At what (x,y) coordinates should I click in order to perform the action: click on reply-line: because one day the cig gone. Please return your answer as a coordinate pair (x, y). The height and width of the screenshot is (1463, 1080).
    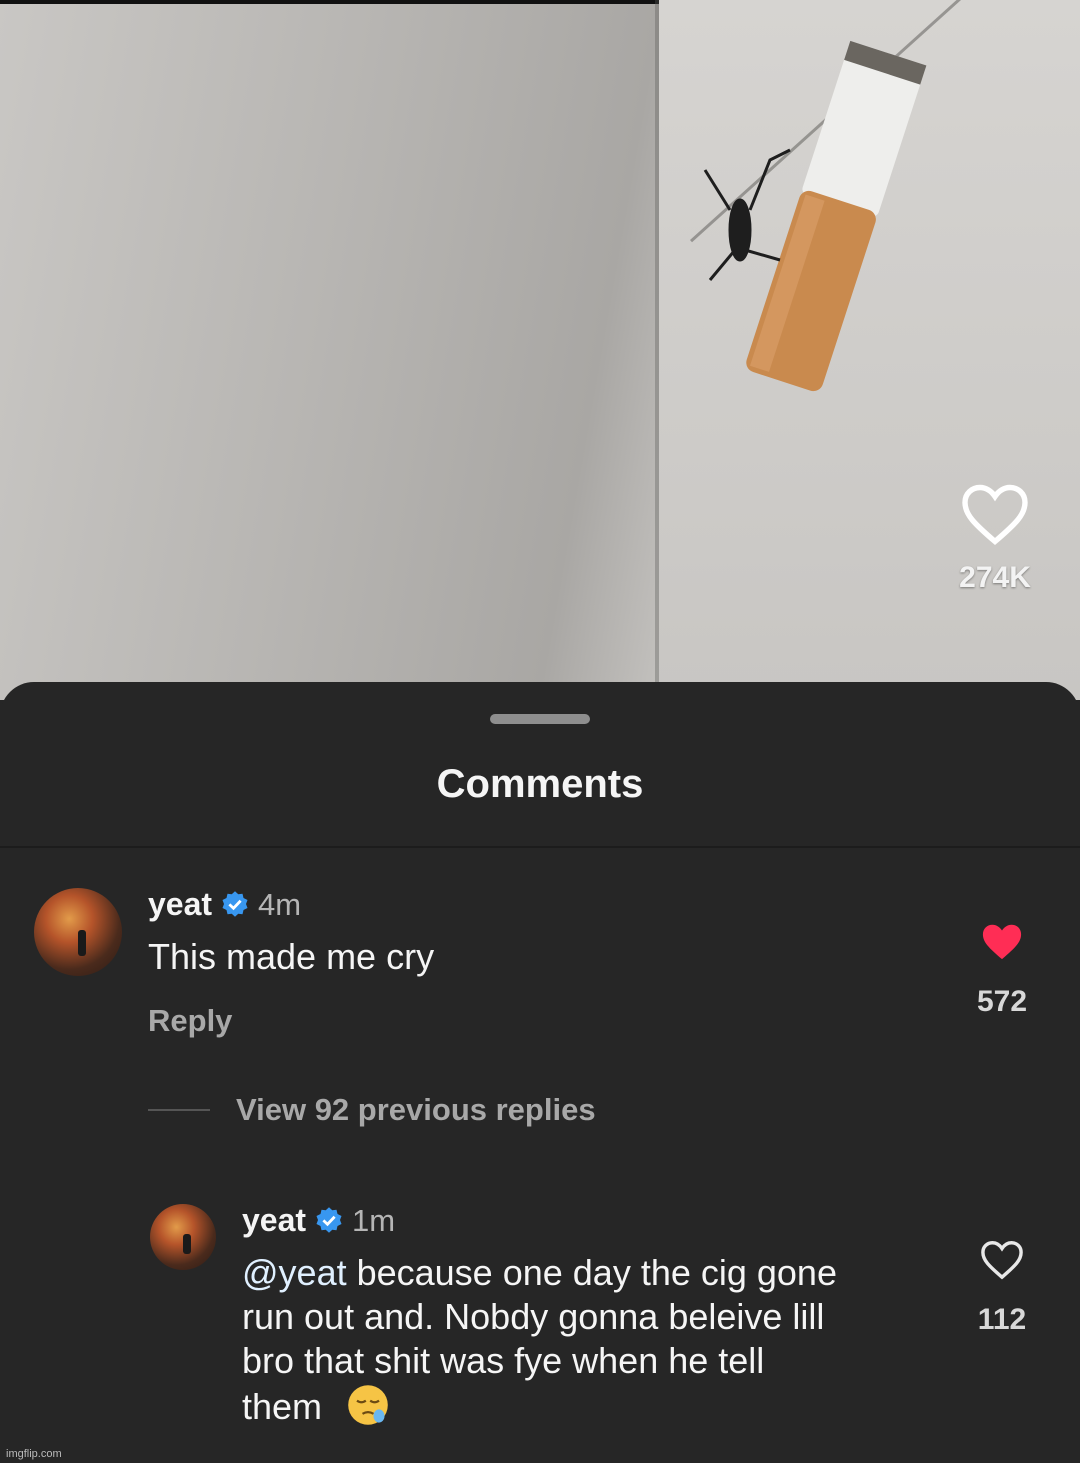
    Looking at the image, I should click on (591, 1272).